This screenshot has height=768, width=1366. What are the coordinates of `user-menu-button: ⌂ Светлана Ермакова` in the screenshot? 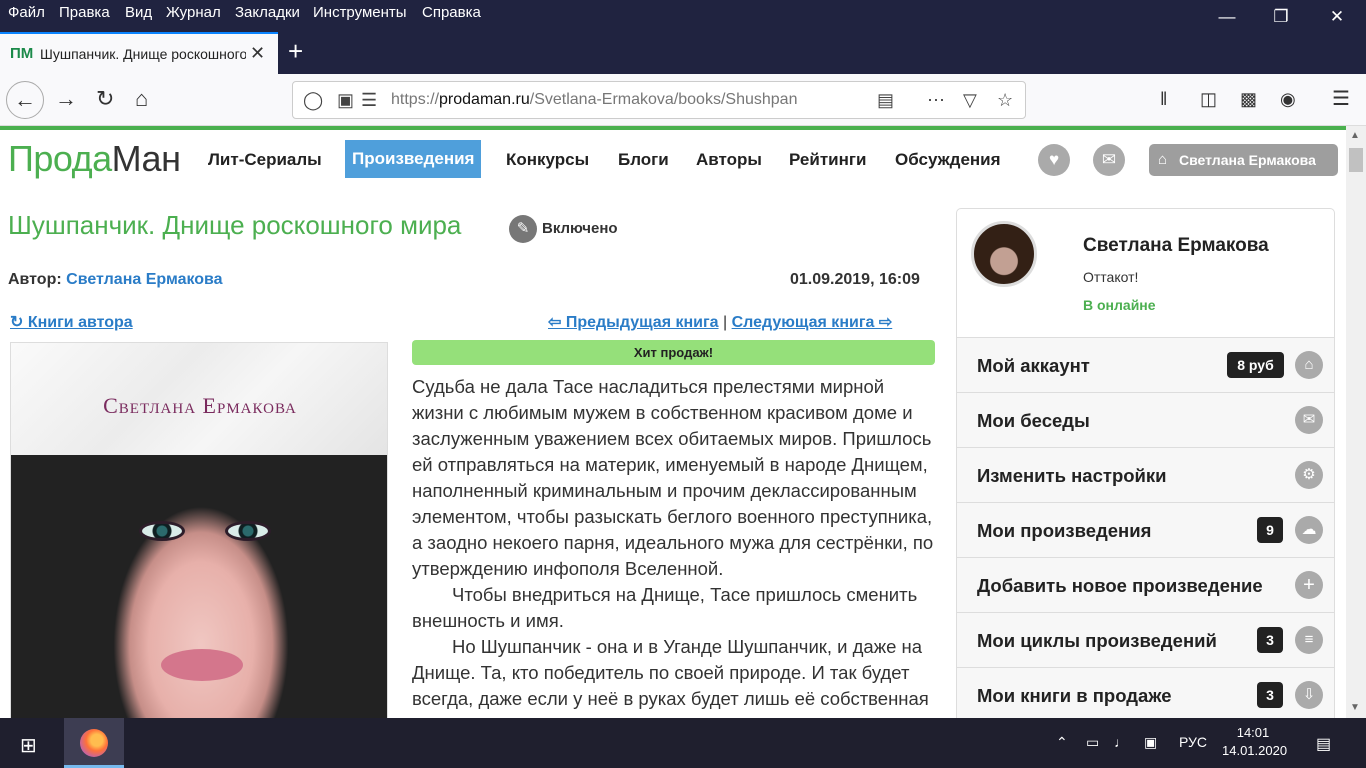 It's located at (1243, 160).